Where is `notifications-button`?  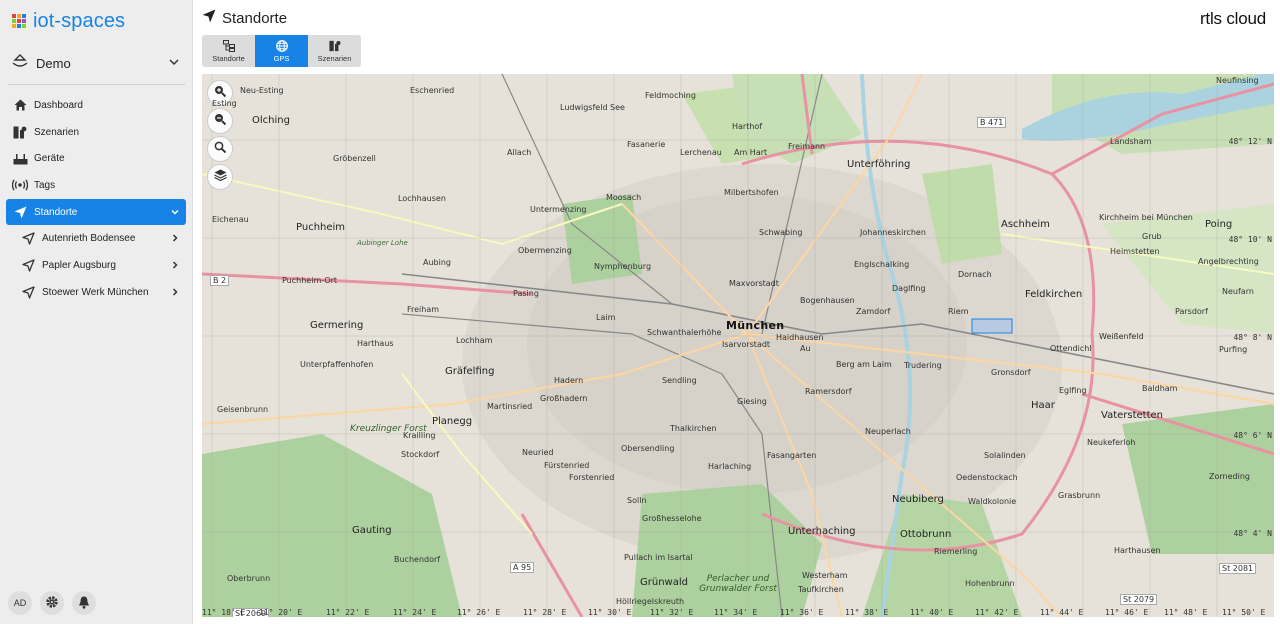
notifications-button is located at coordinates (84, 603).